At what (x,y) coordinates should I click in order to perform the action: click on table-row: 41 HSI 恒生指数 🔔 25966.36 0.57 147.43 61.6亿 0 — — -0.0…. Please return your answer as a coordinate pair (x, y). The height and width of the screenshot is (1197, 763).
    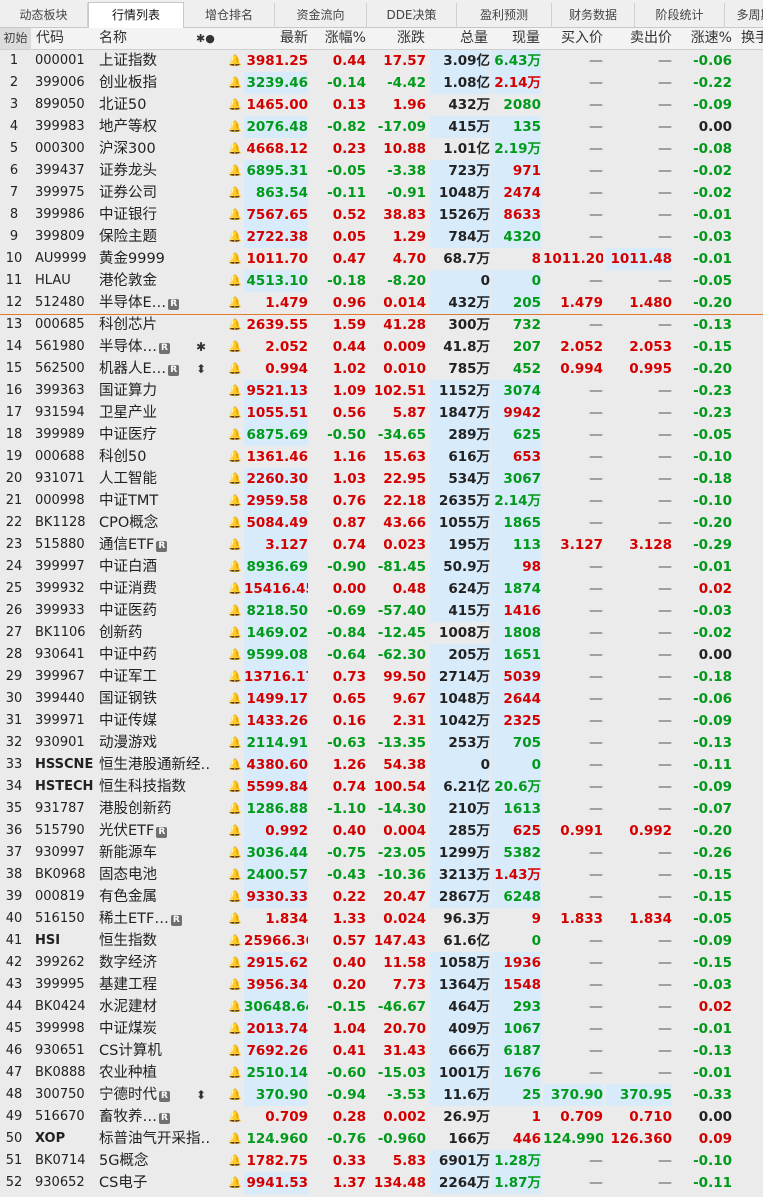
    Looking at the image, I should click on (381, 941).